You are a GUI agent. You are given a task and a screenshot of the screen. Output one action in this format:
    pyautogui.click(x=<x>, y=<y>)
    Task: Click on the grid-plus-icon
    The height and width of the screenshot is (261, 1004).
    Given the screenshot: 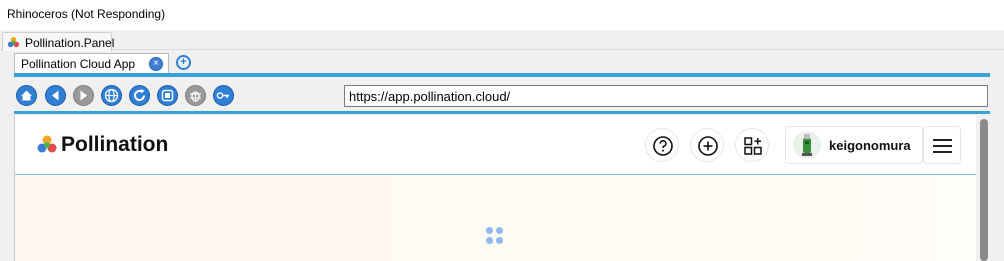 What is the action you would take?
    pyautogui.click(x=753, y=146)
    